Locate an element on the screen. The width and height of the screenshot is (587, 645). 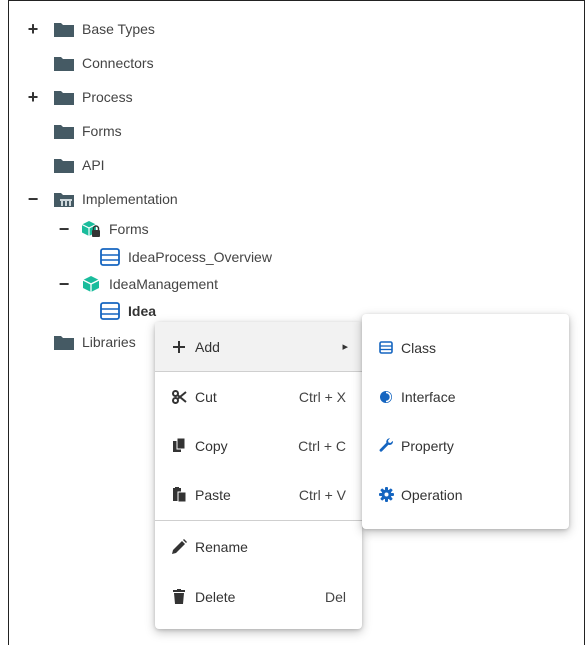
submenu-item-operation: Operation is located at coordinates (465, 494).